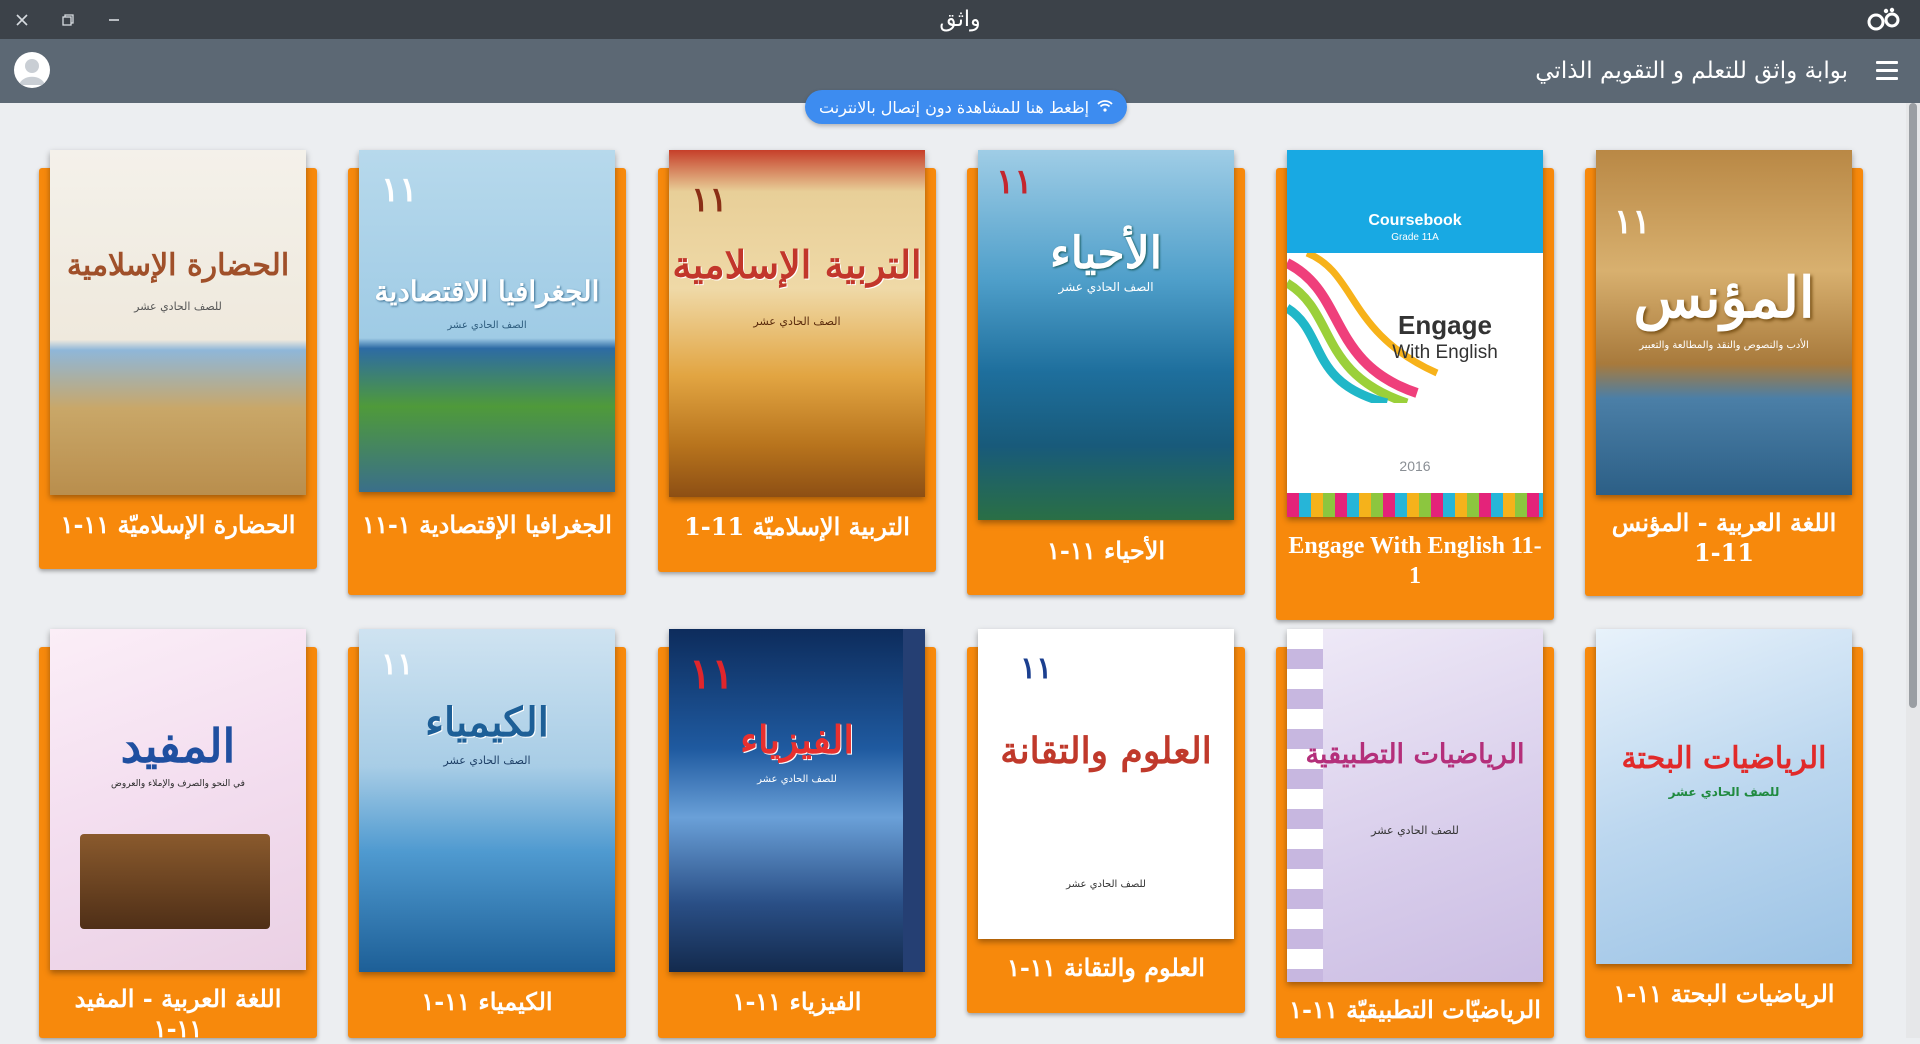  I want to click on book-title: اللغة العربية - المؤنس 11-1, so click(1724, 537).